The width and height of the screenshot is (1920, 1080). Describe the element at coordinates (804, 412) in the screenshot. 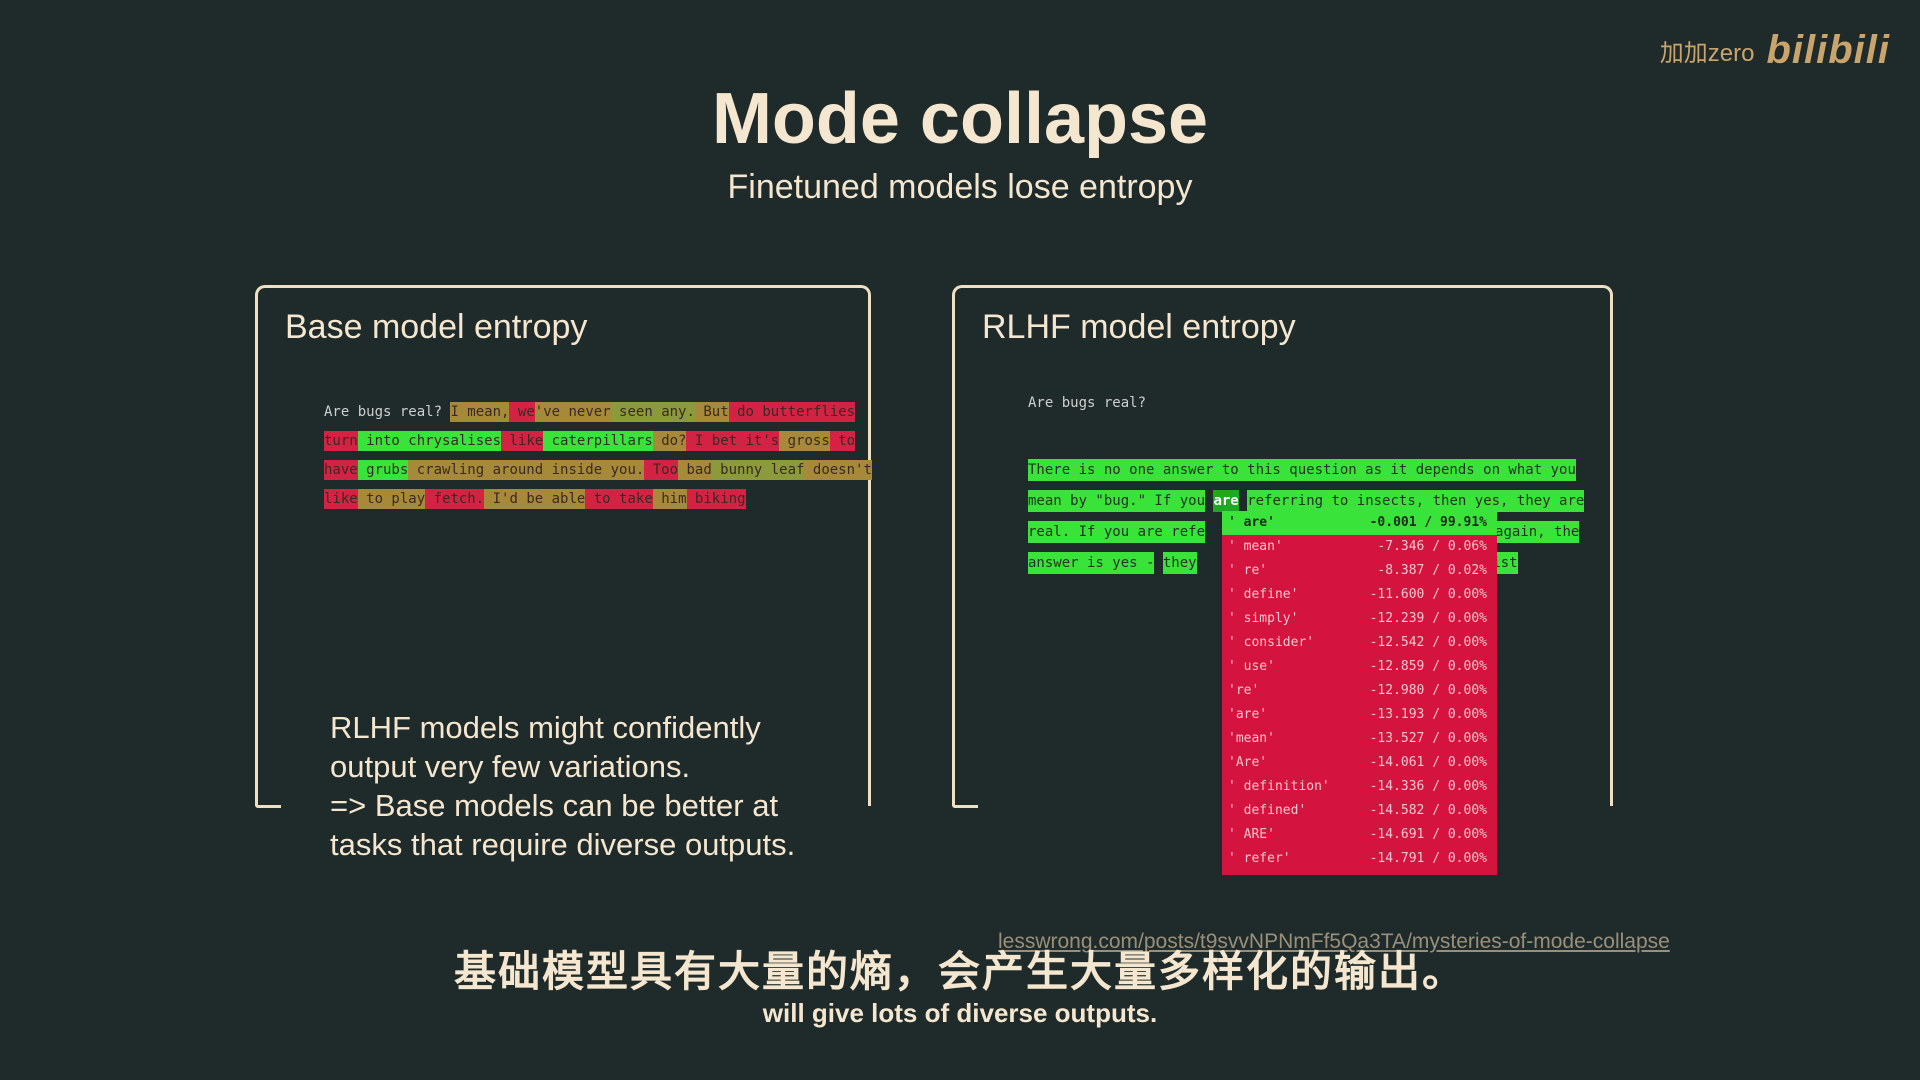

I see `entropy-token: butterflies` at that location.